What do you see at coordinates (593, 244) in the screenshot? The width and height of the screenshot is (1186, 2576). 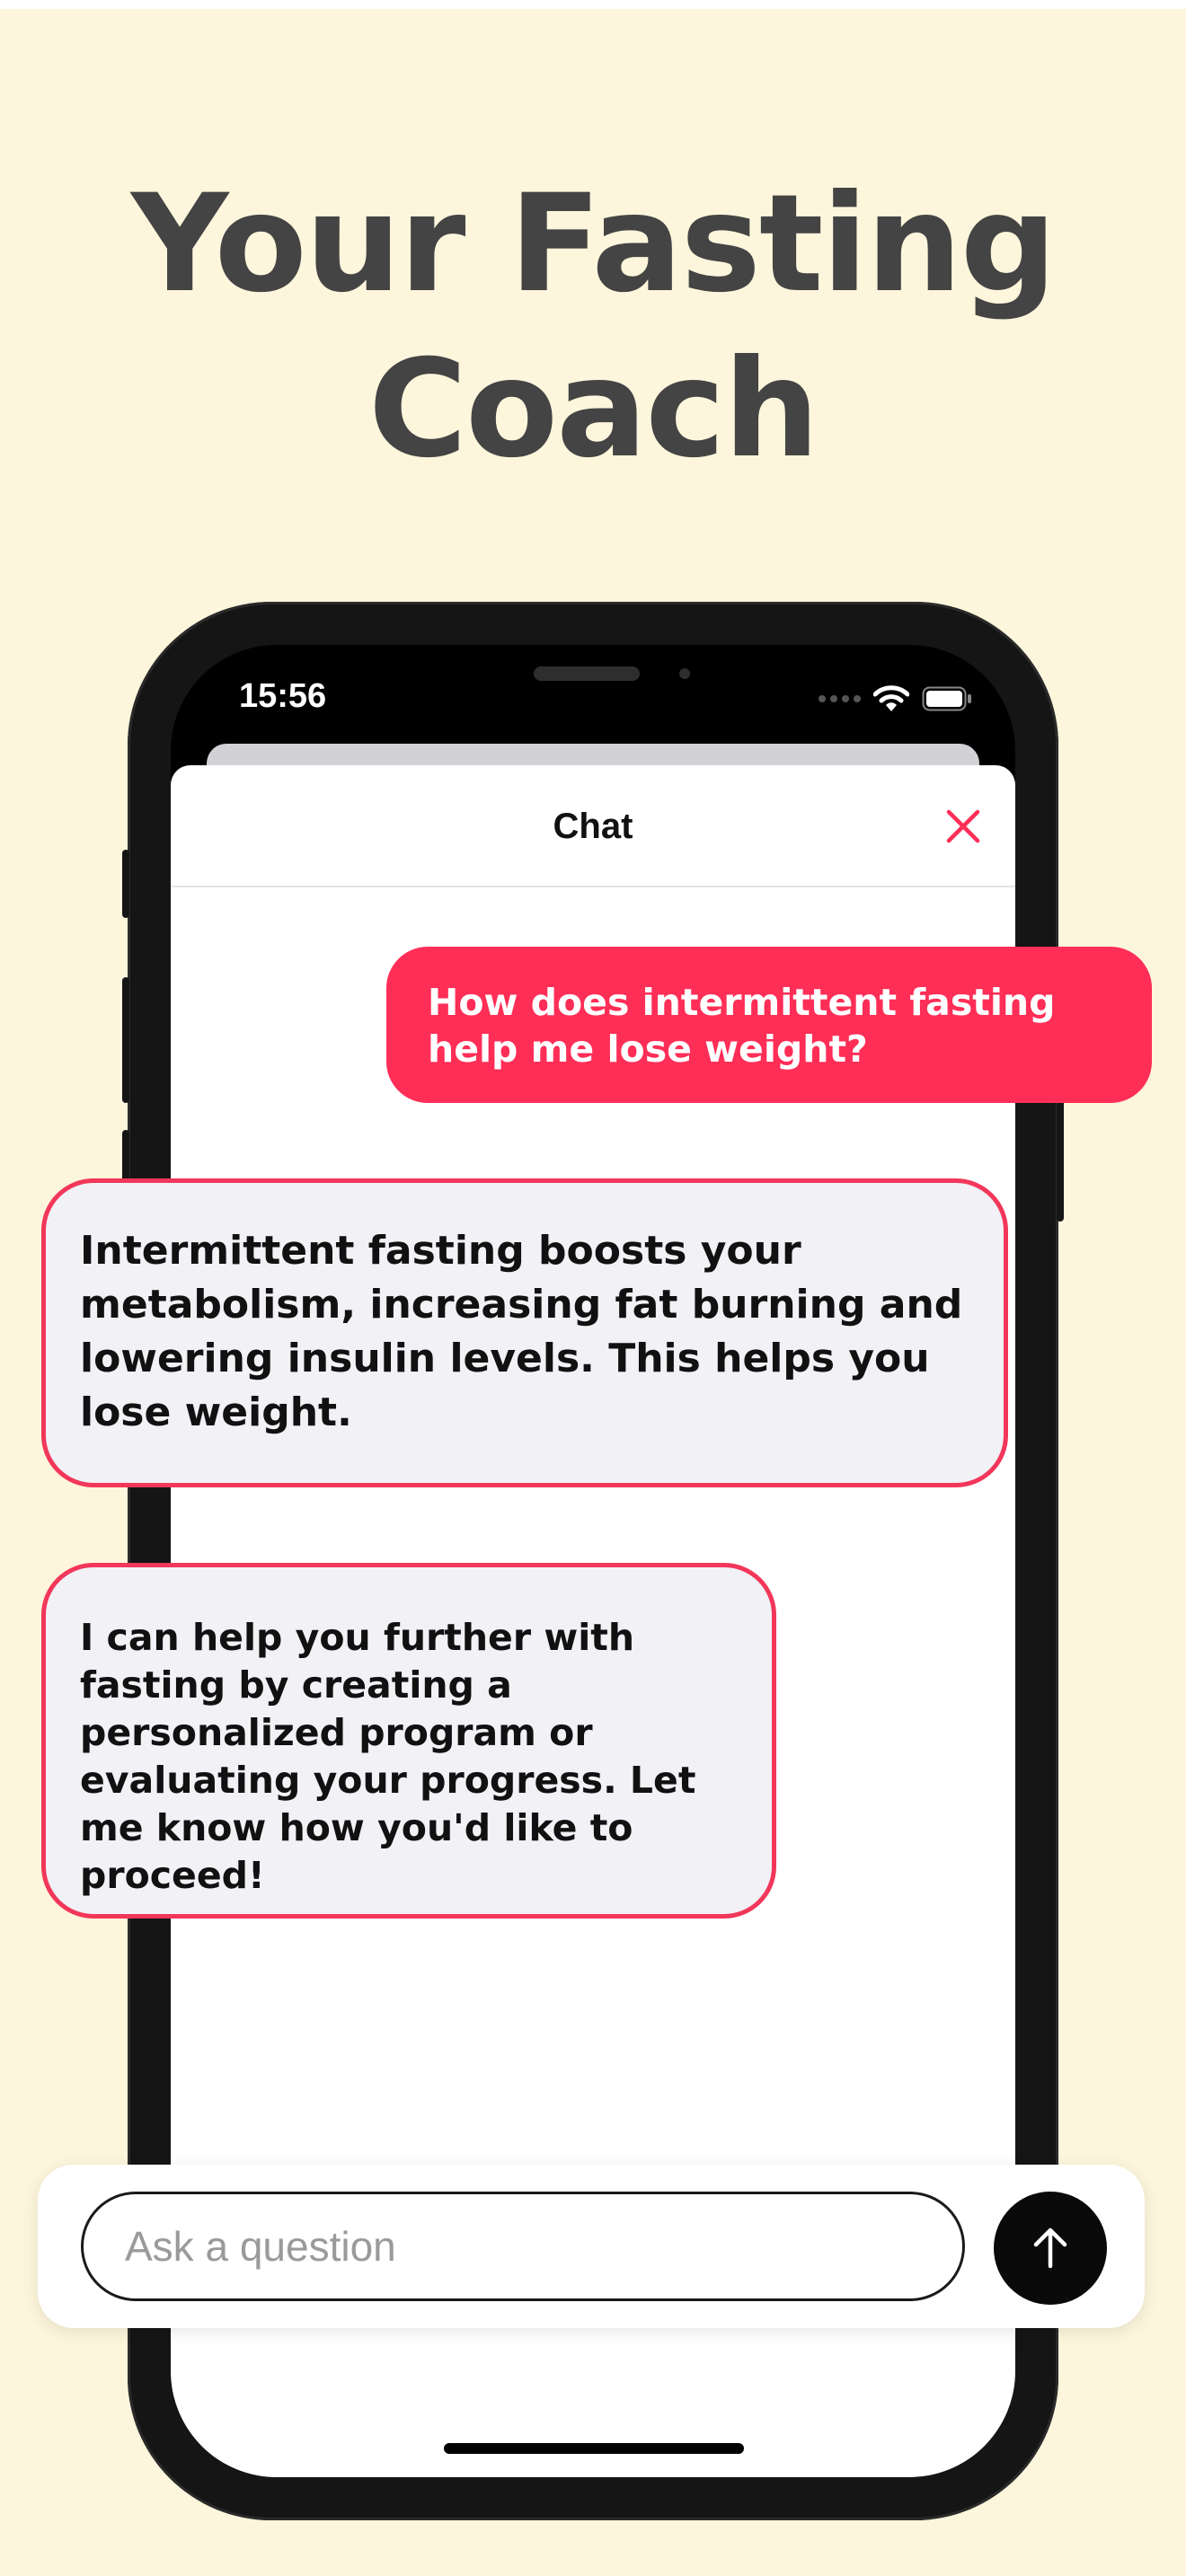 I see `headline-line-1: Your Fasting` at bounding box center [593, 244].